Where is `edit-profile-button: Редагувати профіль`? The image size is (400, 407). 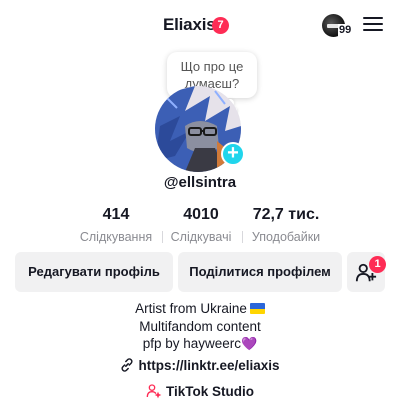 edit-profile-button: Редагувати профіль is located at coordinates (94, 272).